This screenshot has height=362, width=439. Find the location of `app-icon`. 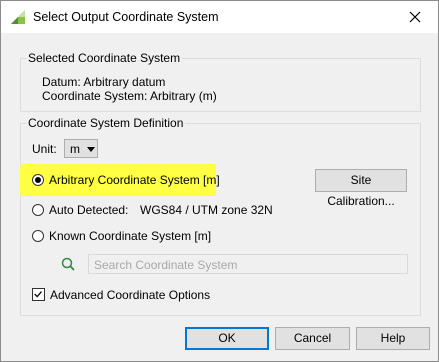

app-icon is located at coordinates (18, 17).